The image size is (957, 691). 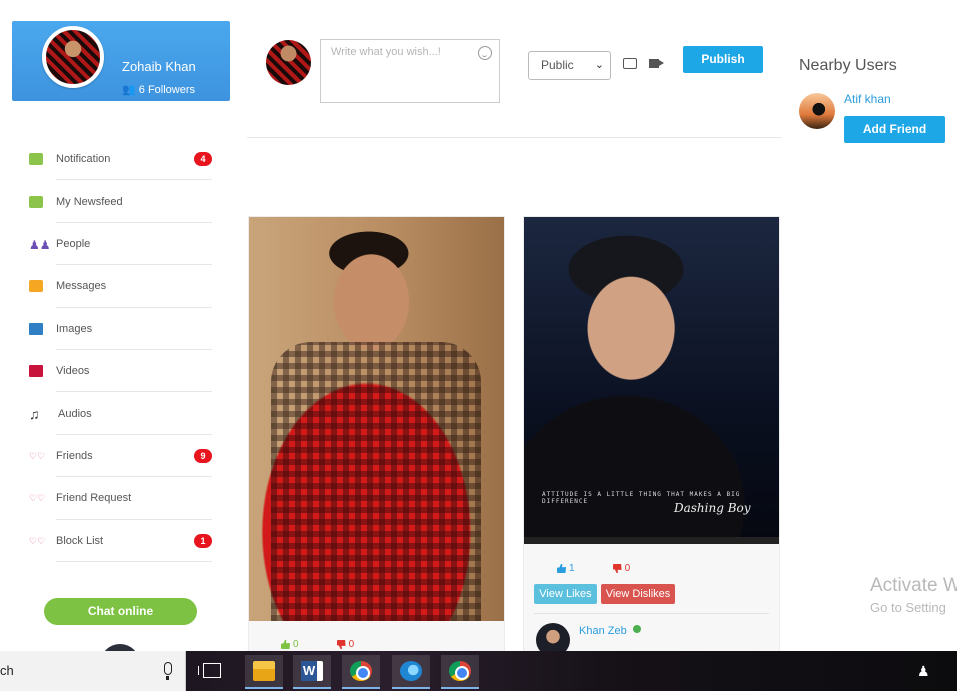 I want to click on people-icon: ♟♟, so click(x=40, y=244).